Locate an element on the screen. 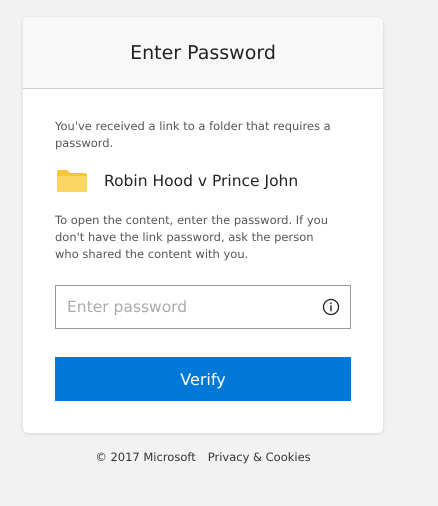 The image size is (438, 506). info-icon is located at coordinates (331, 307).